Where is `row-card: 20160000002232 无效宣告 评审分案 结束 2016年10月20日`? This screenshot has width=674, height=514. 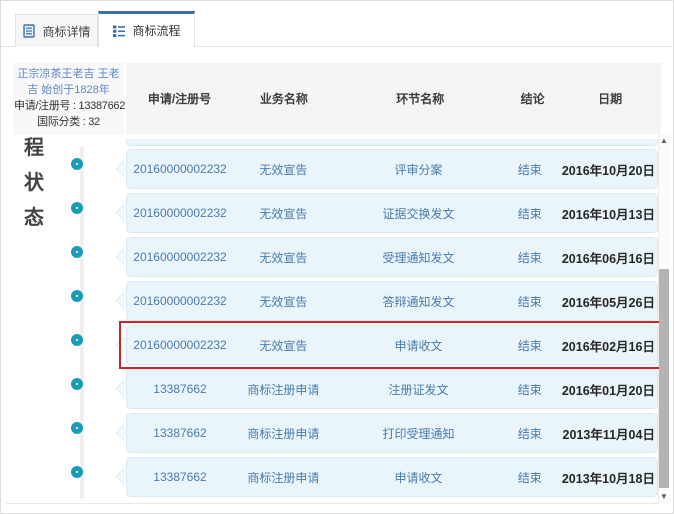 row-card: 20160000002232 无效宣告 评审分案 结束 2016年10月20日 is located at coordinates (392, 169).